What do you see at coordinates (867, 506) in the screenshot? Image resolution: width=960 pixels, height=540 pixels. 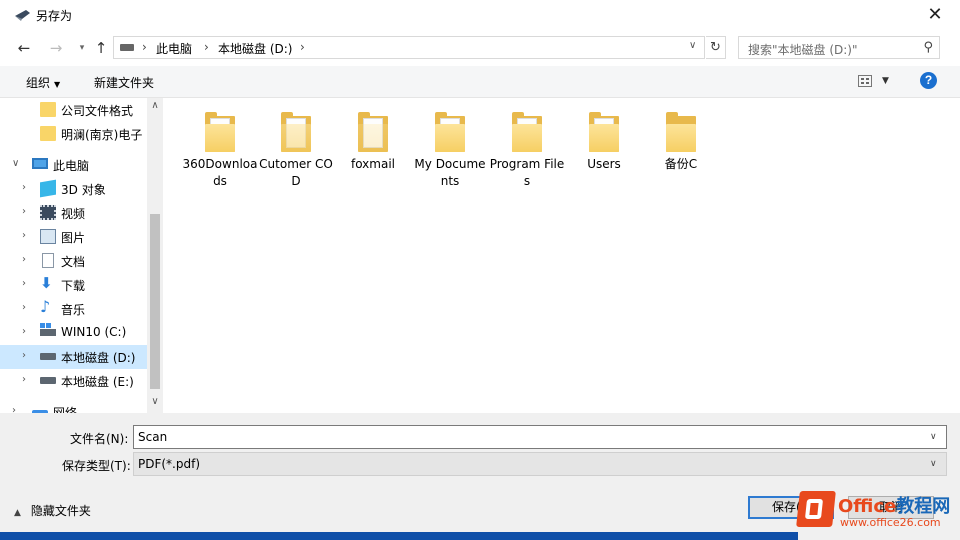 I see `watermark-brand-a: Office` at bounding box center [867, 506].